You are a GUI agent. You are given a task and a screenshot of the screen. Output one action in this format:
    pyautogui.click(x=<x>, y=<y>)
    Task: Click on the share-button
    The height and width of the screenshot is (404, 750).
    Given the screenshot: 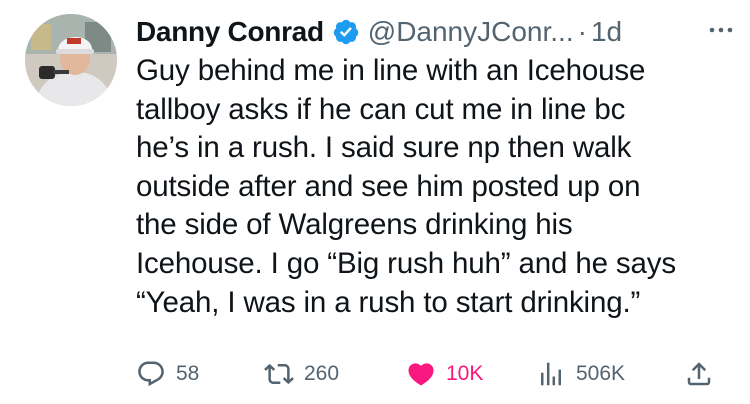 What is the action you would take?
    pyautogui.click(x=704, y=374)
    